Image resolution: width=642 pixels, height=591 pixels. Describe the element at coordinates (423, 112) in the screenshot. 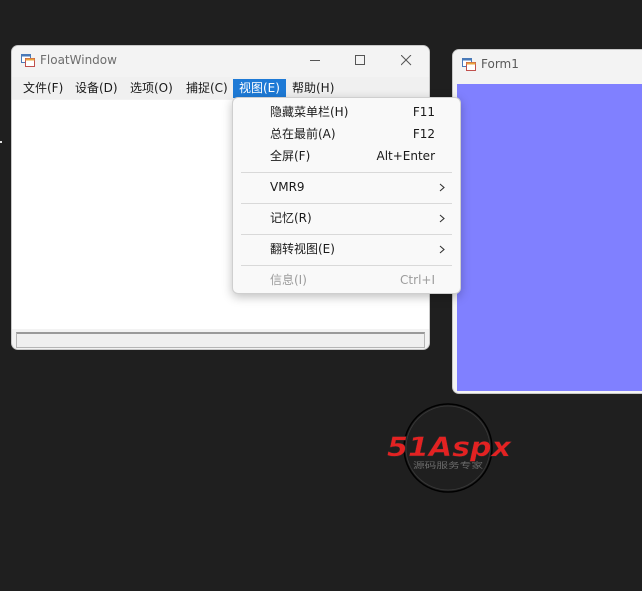

I see `menu-item-shortcut: F11` at that location.